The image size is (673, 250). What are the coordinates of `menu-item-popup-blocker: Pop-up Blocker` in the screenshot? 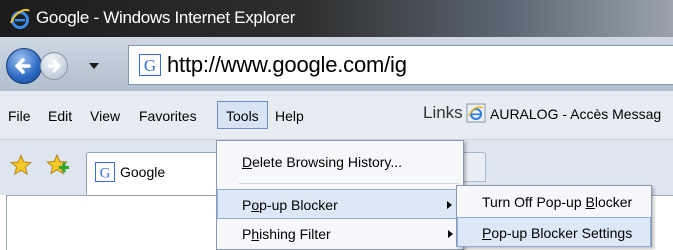 It's located at (340, 204).